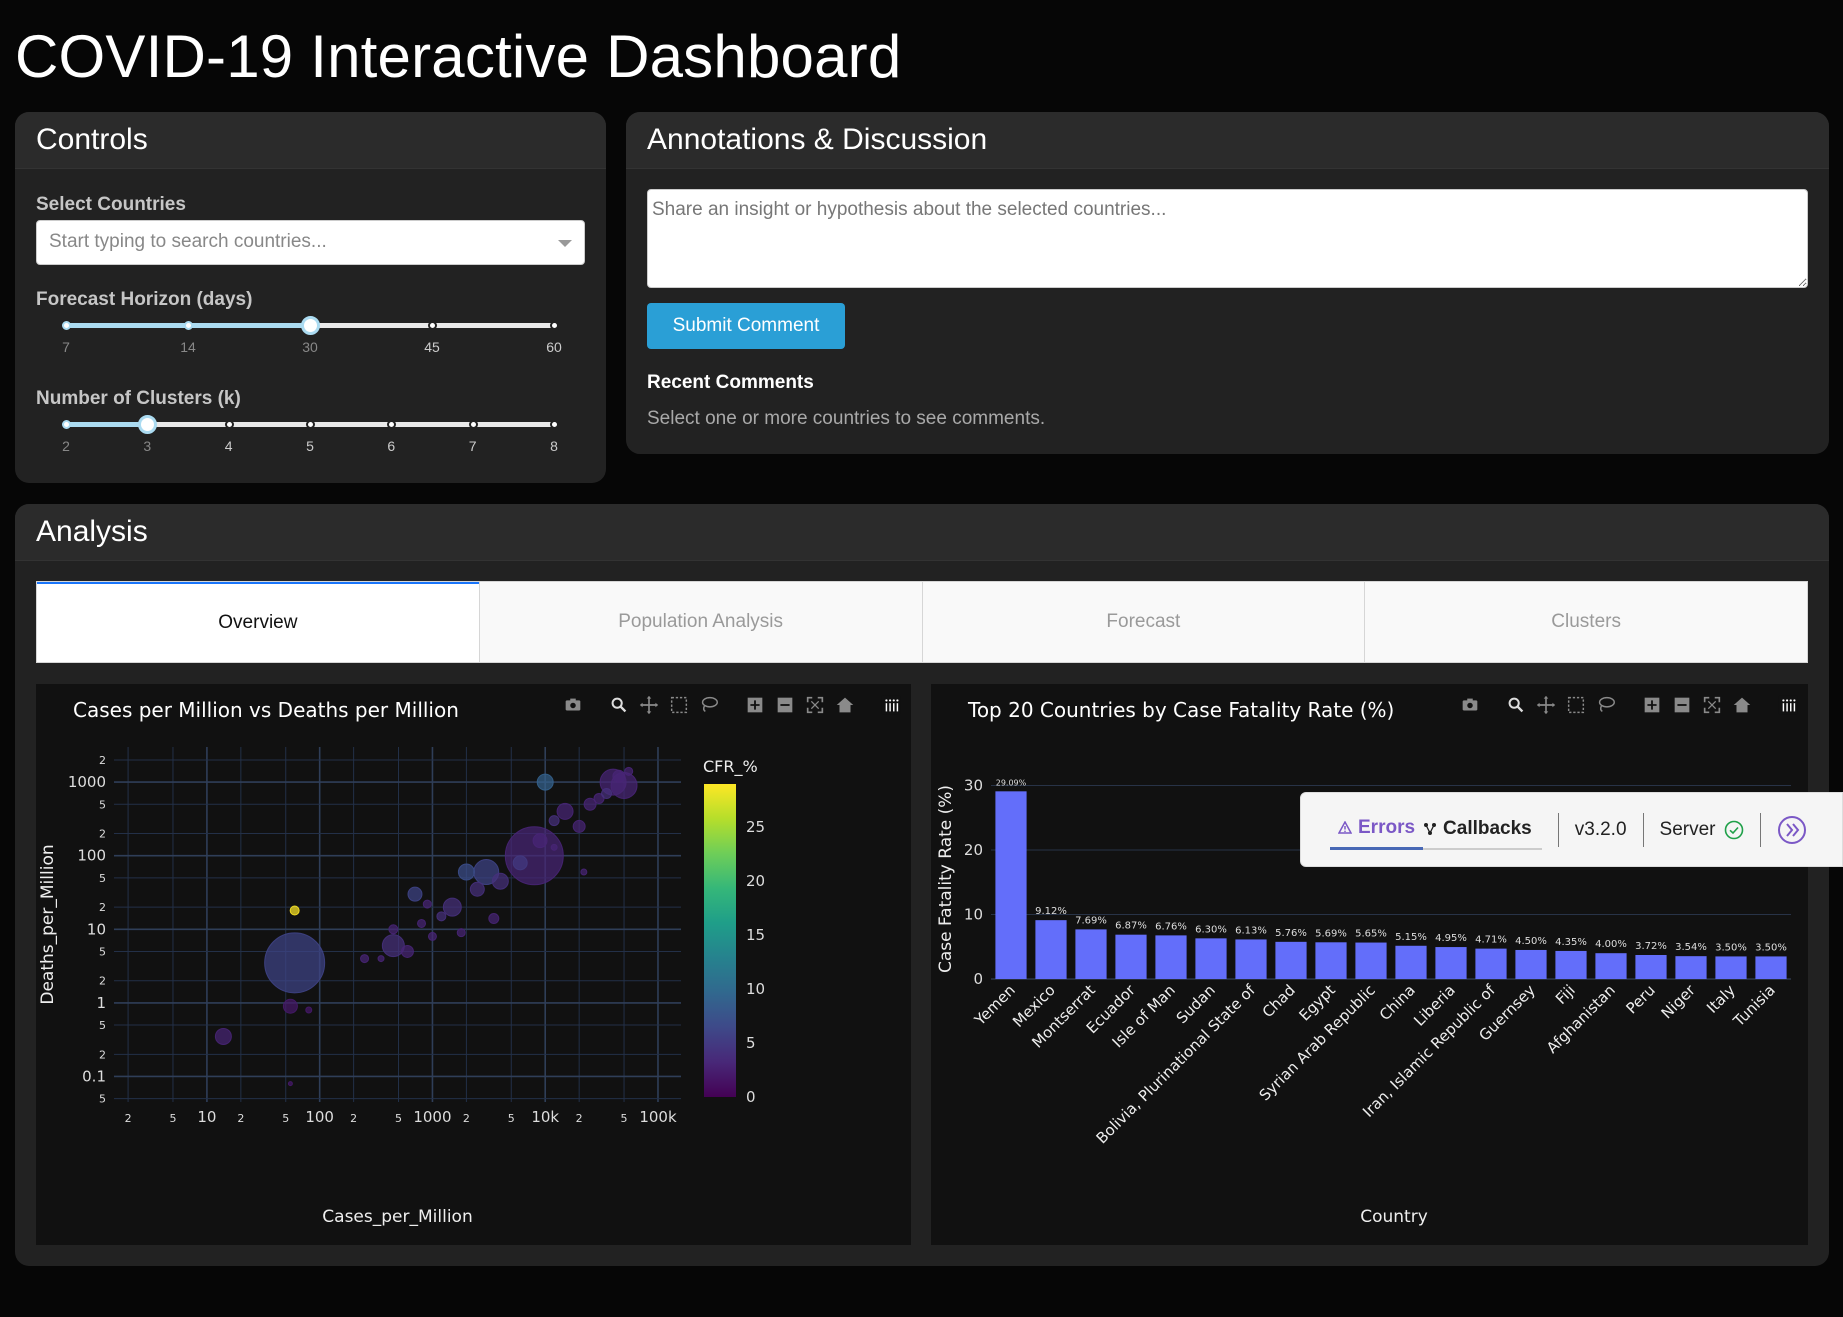 The image size is (1843, 1317). What do you see at coordinates (258, 622) in the screenshot?
I see `tab-overview: Overview` at bounding box center [258, 622].